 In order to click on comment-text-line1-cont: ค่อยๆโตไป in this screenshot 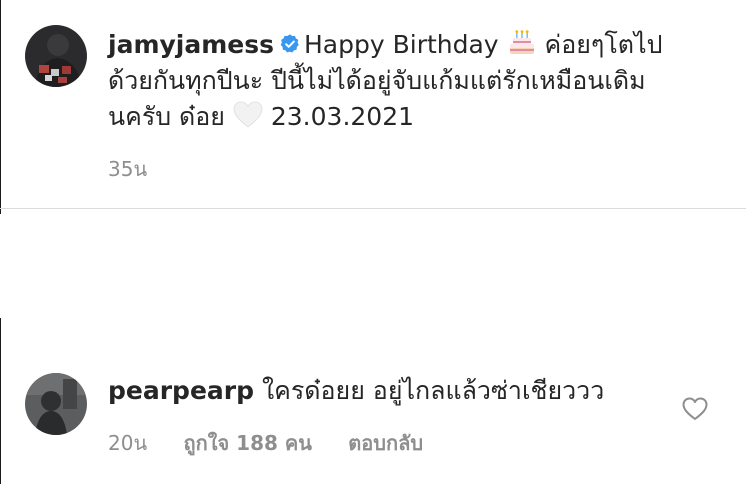, I will do `click(603, 44)`.